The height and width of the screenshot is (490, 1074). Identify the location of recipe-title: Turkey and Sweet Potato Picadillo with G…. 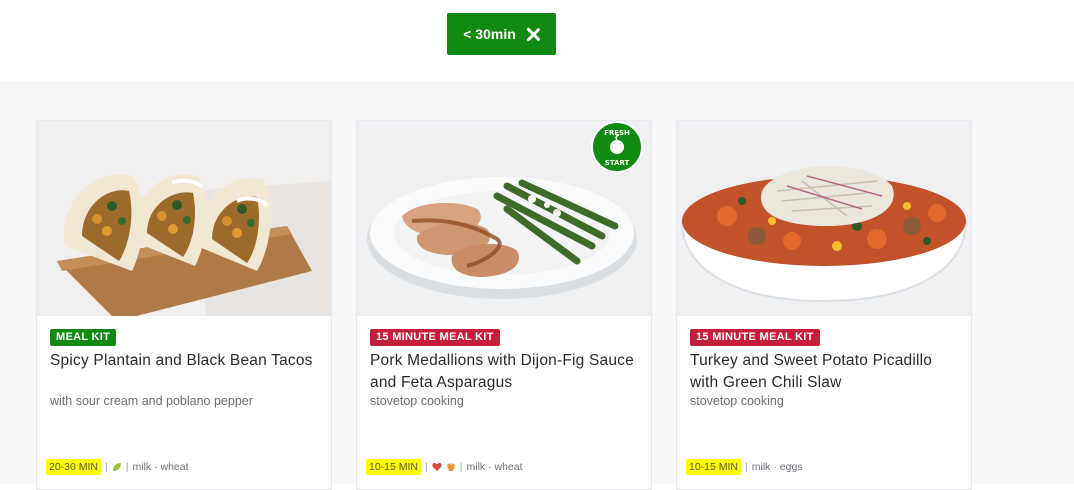
(825, 372).